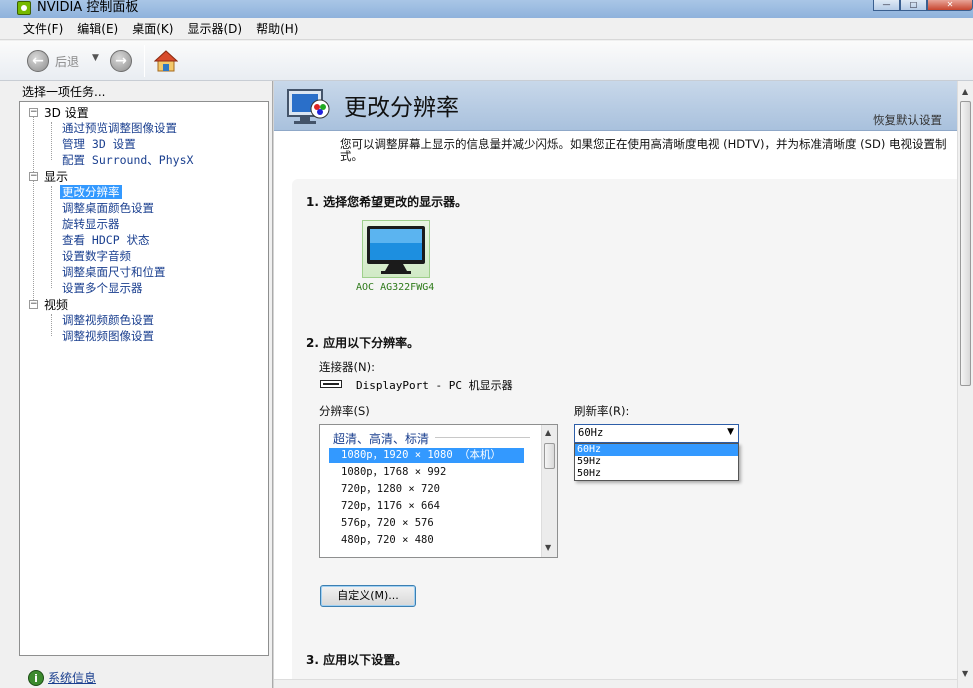  I want to click on collapse-3d-icon: −, so click(33, 112).